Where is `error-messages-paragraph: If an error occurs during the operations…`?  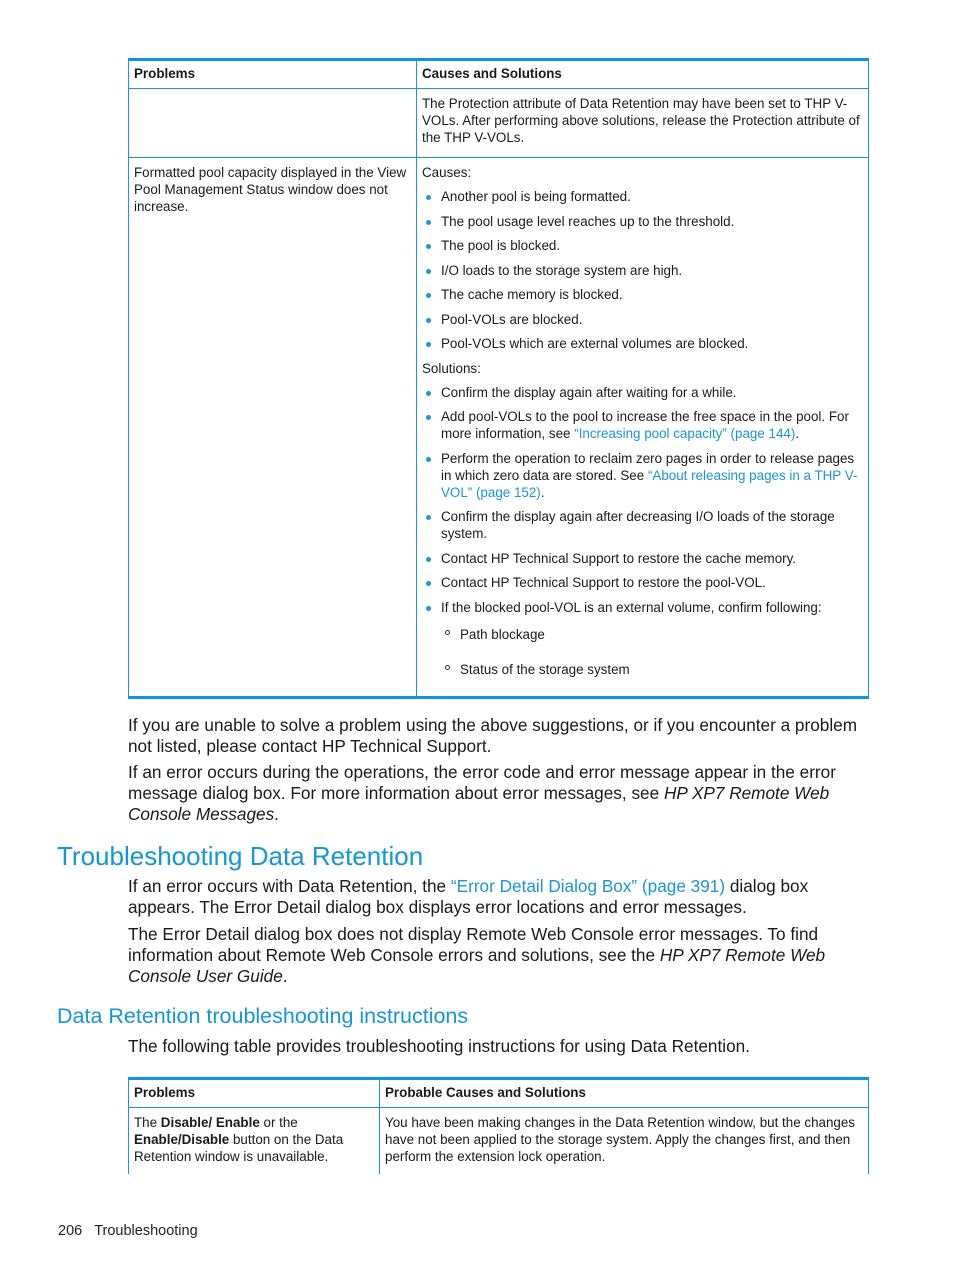
error-messages-paragraph: If an error occurs during the operations… is located at coordinates (500, 793).